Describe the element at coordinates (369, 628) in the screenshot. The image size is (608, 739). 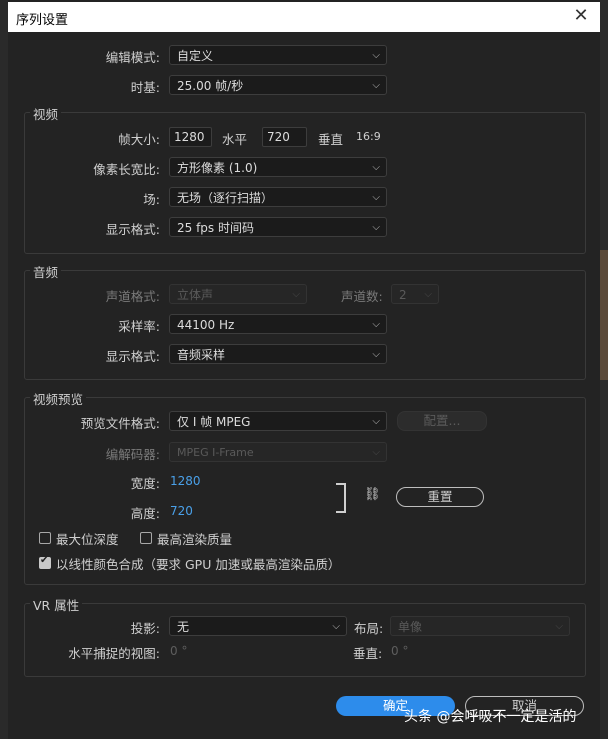
I see `layout-label: 布局:` at that location.